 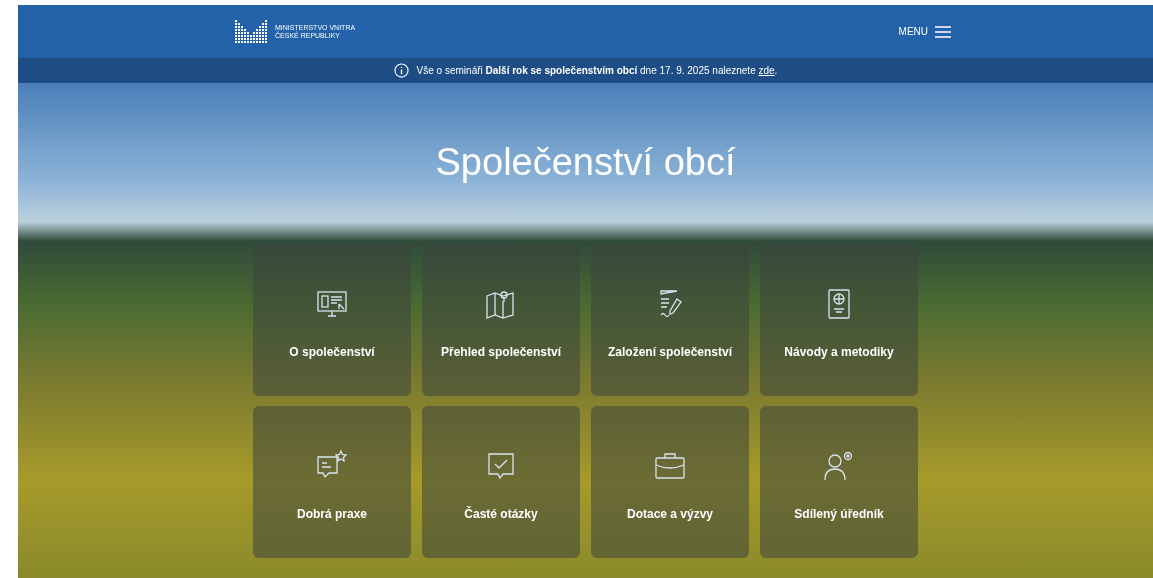 What do you see at coordinates (401, 70) in the screenshot?
I see `info-icon` at bounding box center [401, 70].